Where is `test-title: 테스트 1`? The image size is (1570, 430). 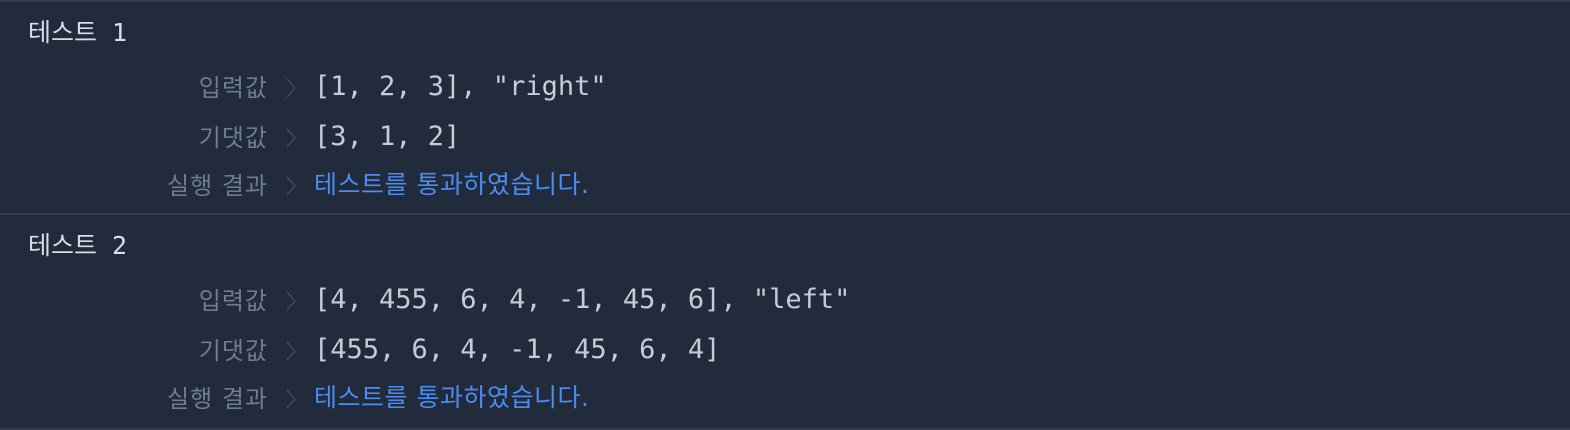
test-title: 테스트 1 is located at coordinates (78, 32).